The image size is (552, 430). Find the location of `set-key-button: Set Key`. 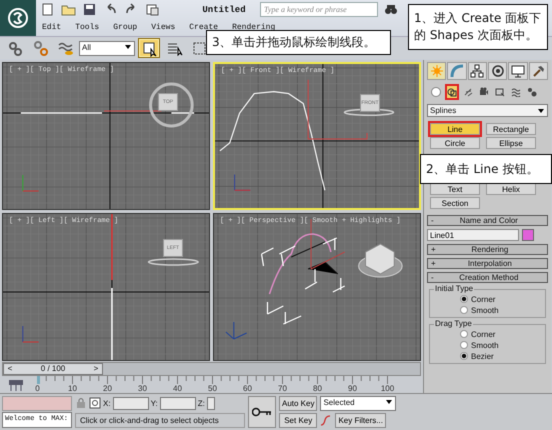

set-key-button: Set Key is located at coordinates (298, 420).